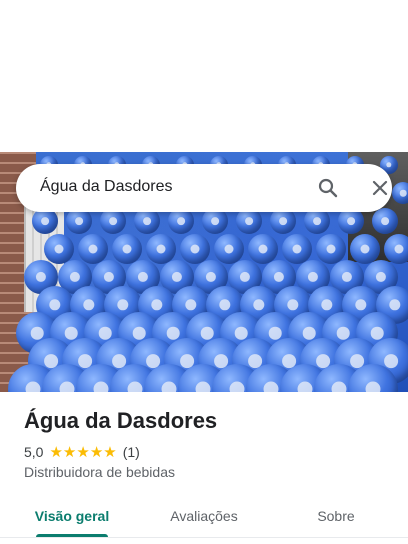 This screenshot has height=544, width=408. I want to click on place-tabs: Visão geral Avaliações Sobre, so click(204, 516).